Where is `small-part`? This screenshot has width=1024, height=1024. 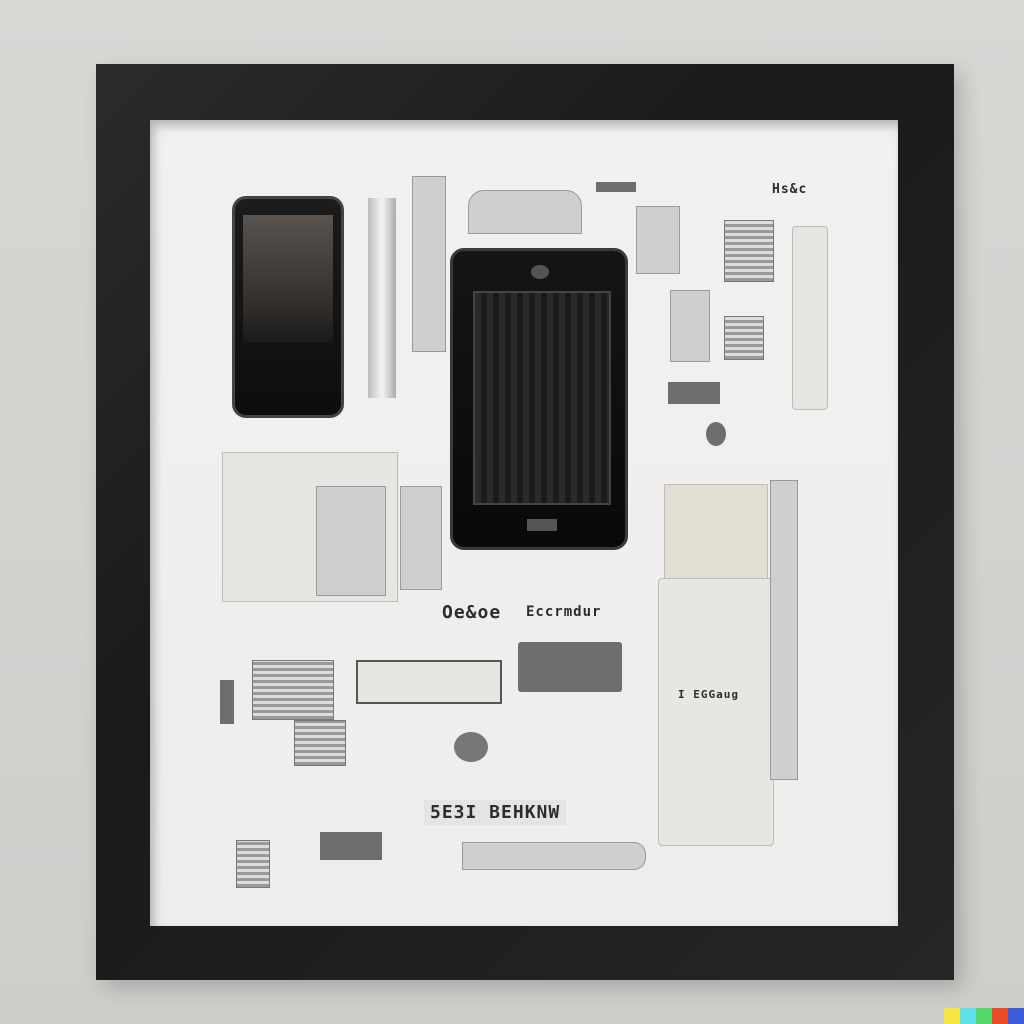 small-part is located at coordinates (616, 187).